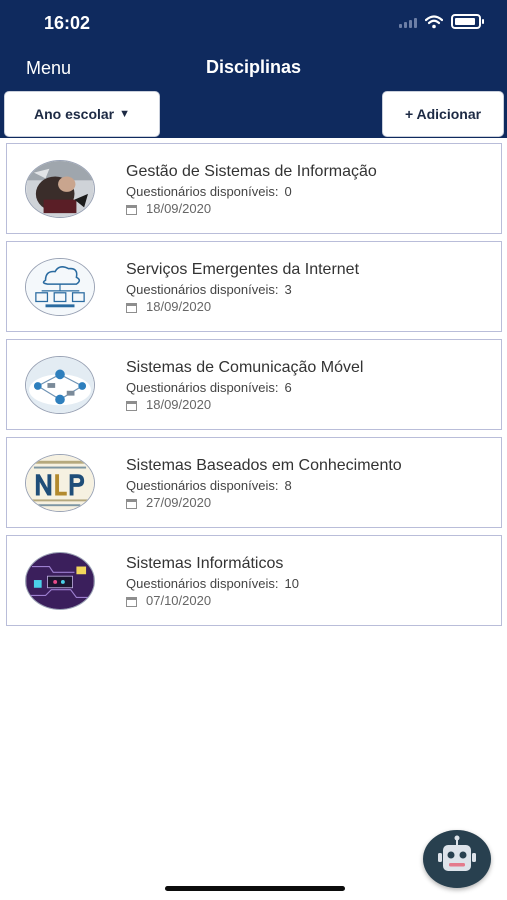  What do you see at coordinates (255, 888) in the screenshot?
I see `home-indicator` at bounding box center [255, 888].